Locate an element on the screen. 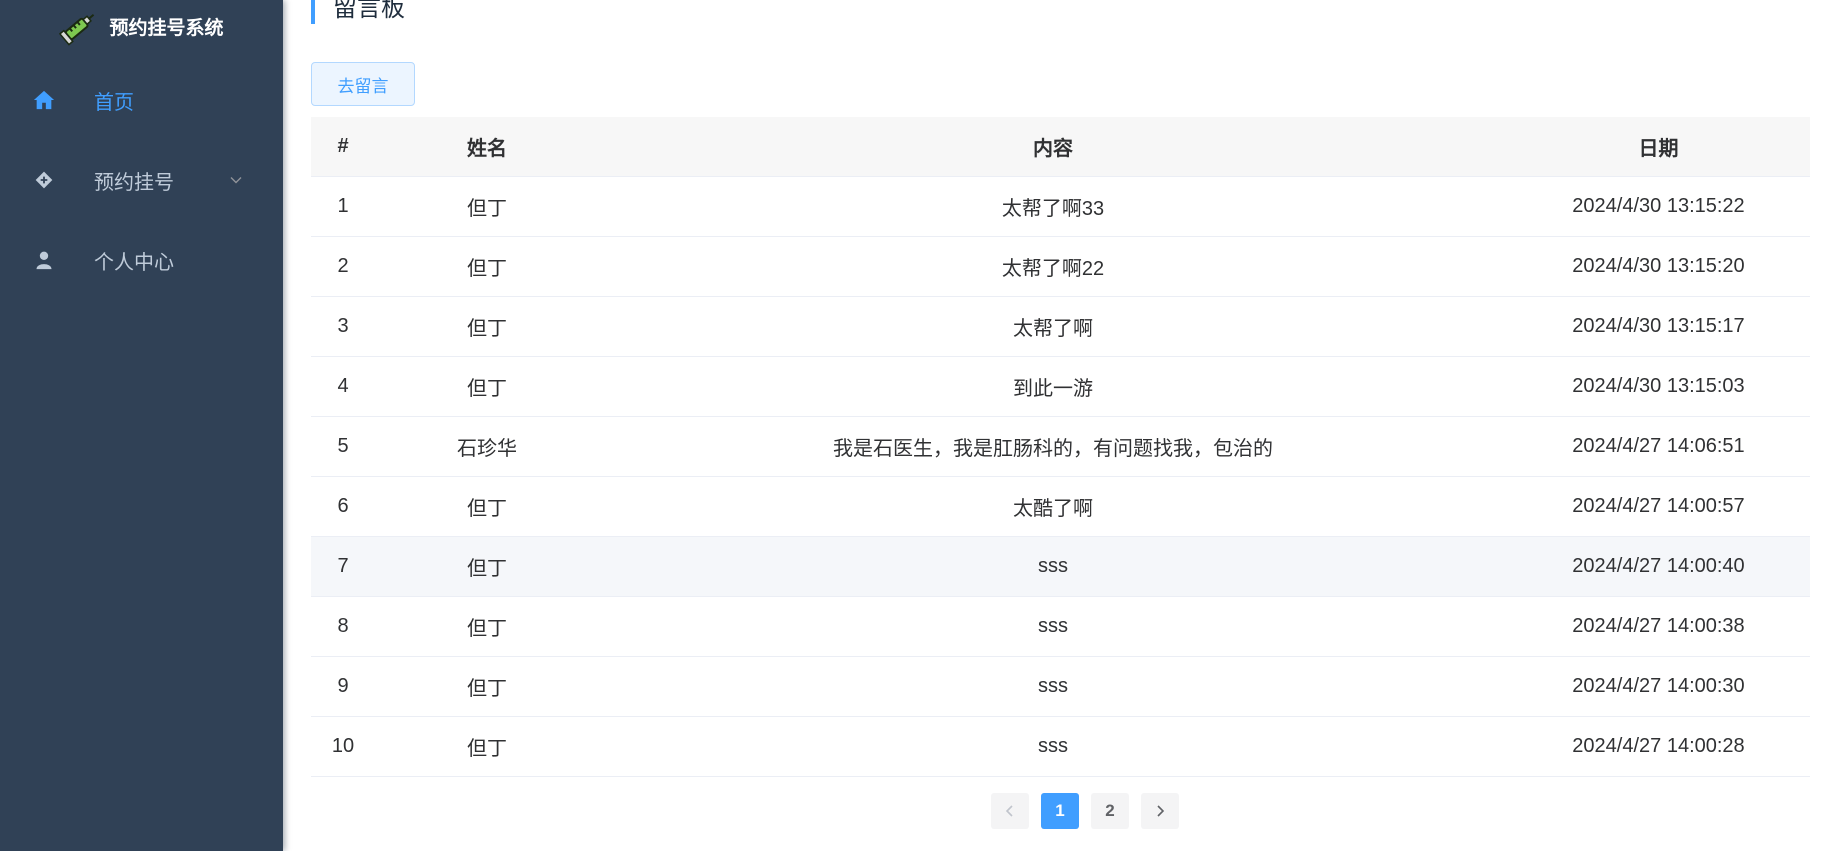 The width and height of the screenshot is (1836, 851). cell-content: 太帮了啊 is located at coordinates (1053, 326).